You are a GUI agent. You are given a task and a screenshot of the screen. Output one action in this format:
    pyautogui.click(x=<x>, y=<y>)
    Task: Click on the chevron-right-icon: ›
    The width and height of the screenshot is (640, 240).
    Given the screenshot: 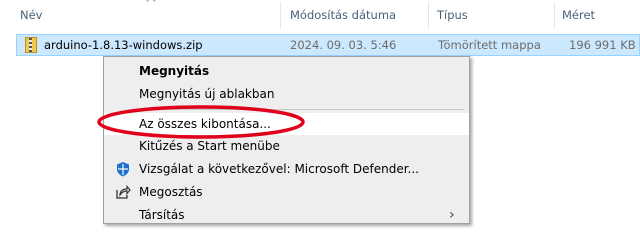 What is the action you would take?
    pyautogui.click(x=452, y=215)
    